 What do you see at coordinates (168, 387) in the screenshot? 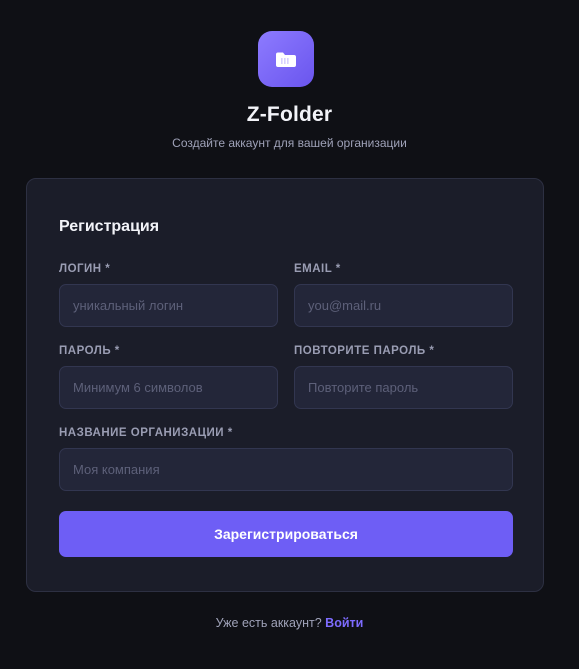
I see `password-input` at bounding box center [168, 387].